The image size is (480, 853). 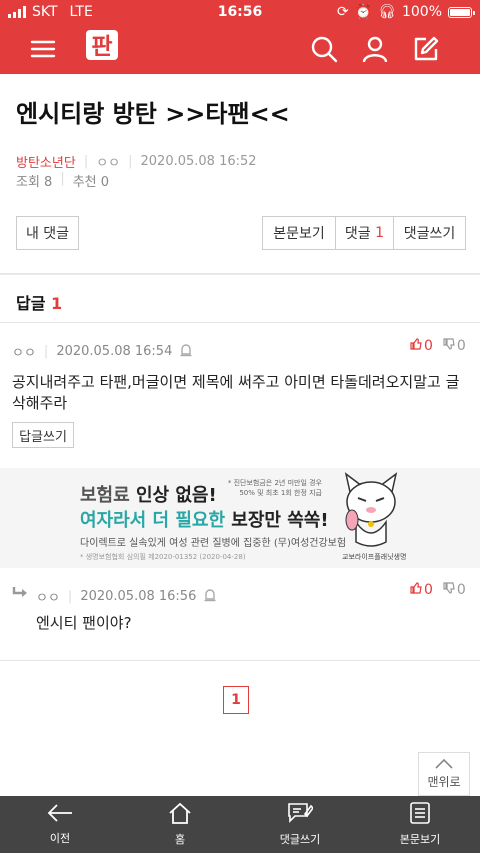 I want to click on network-type: LTE, so click(x=81, y=12).